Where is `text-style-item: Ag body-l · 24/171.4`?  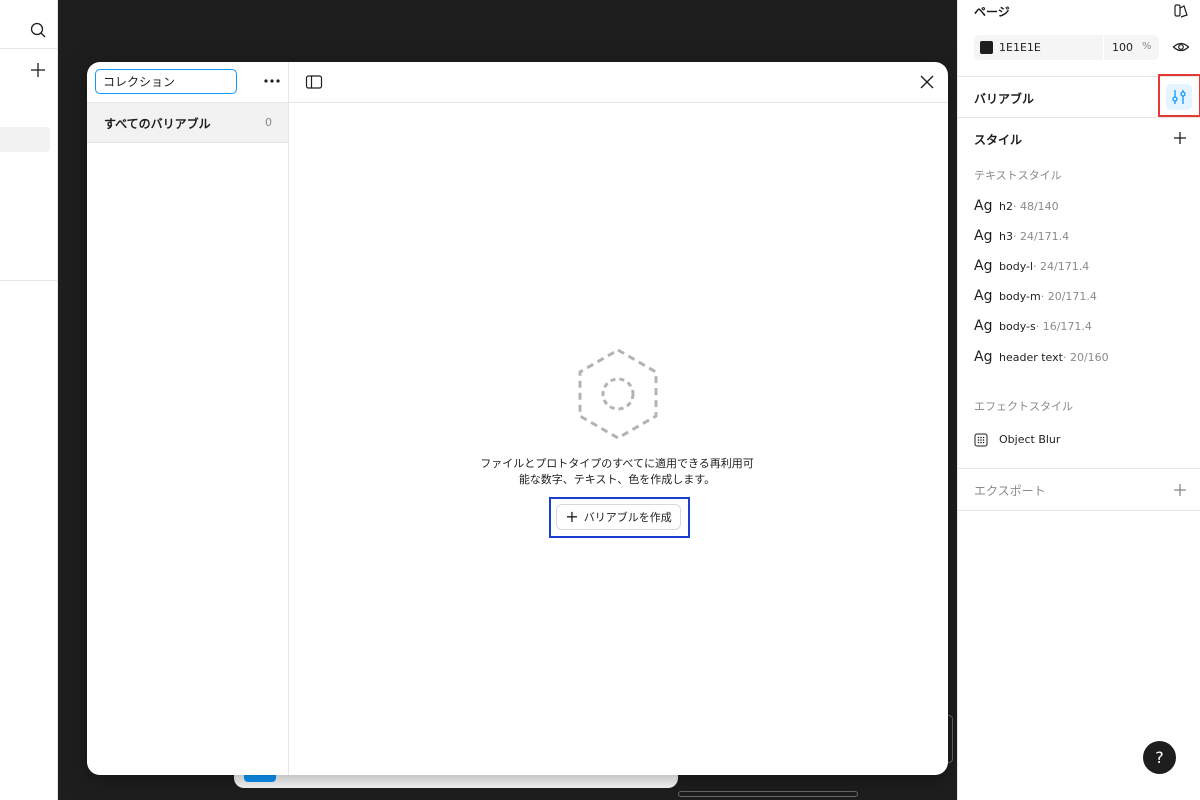
text-style-item: Ag body-l · 24/171.4 is located at coordinates (1031, 268).